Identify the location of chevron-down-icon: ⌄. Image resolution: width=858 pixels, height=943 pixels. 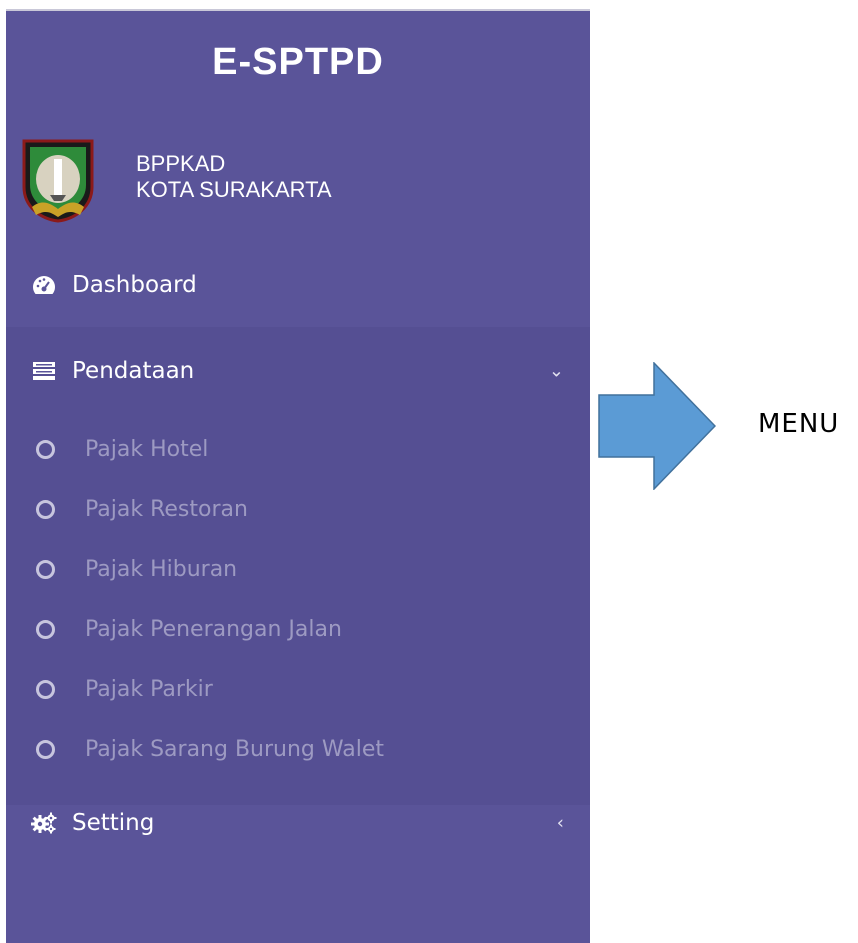
(556, 371).